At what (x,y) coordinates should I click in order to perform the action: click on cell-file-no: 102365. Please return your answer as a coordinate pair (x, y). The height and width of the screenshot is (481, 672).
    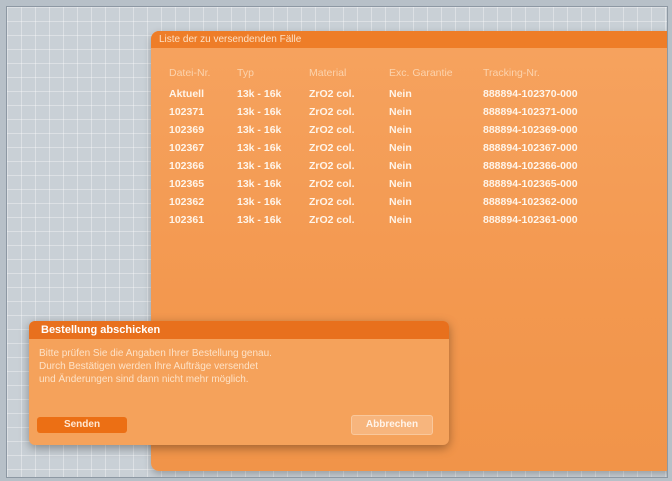
    Looking at the image, I should click on (187, 184).